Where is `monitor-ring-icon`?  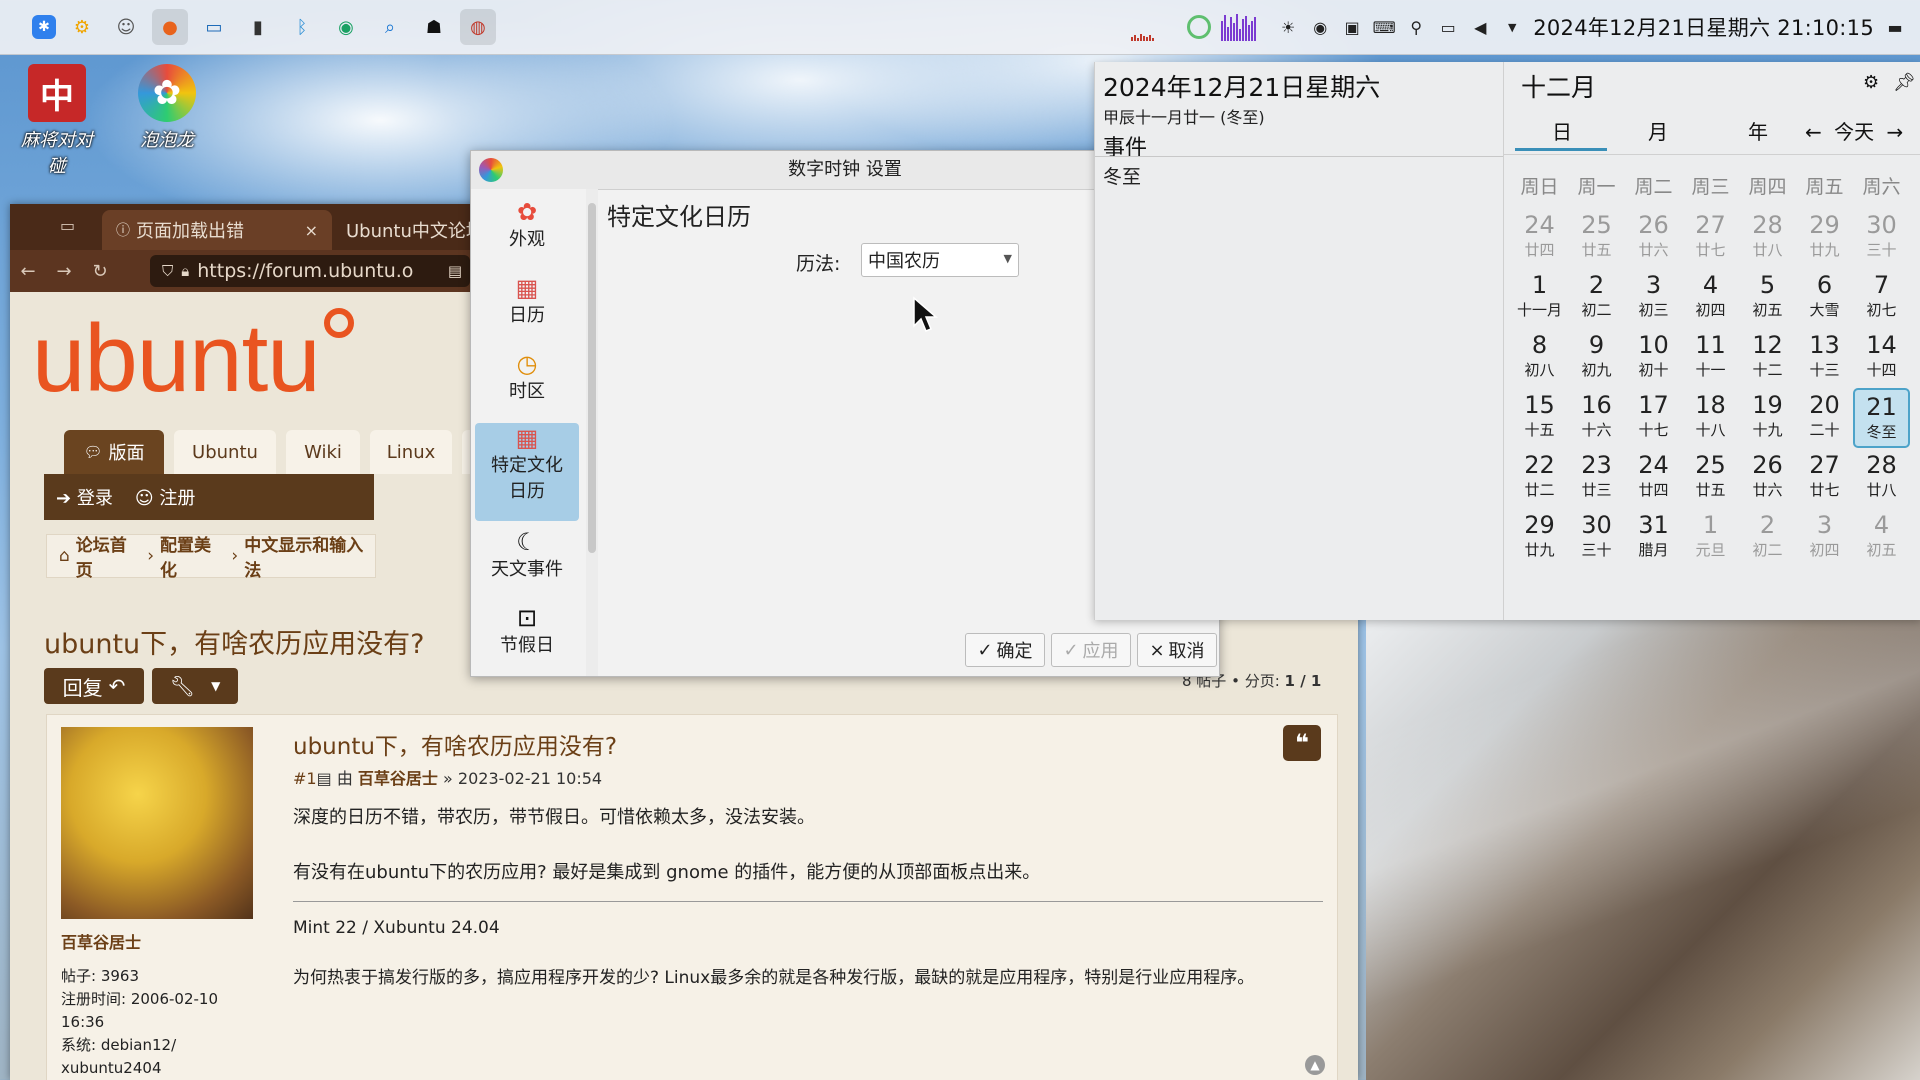
monitor-ring-icon is located at coordinates (1199, 27).